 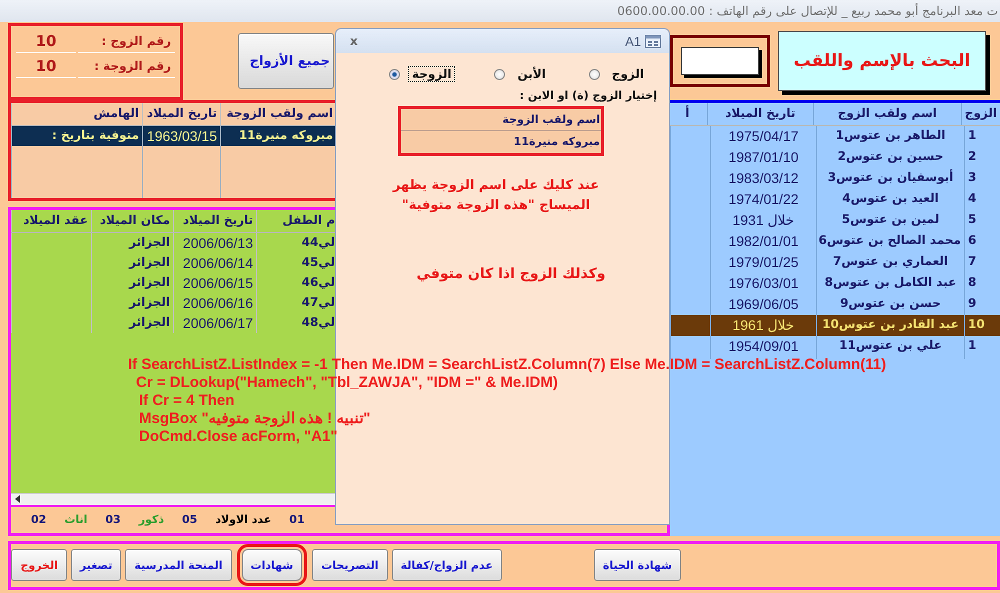 I want to click on toolbar-button: الخروج, so click(x=39, y=565).